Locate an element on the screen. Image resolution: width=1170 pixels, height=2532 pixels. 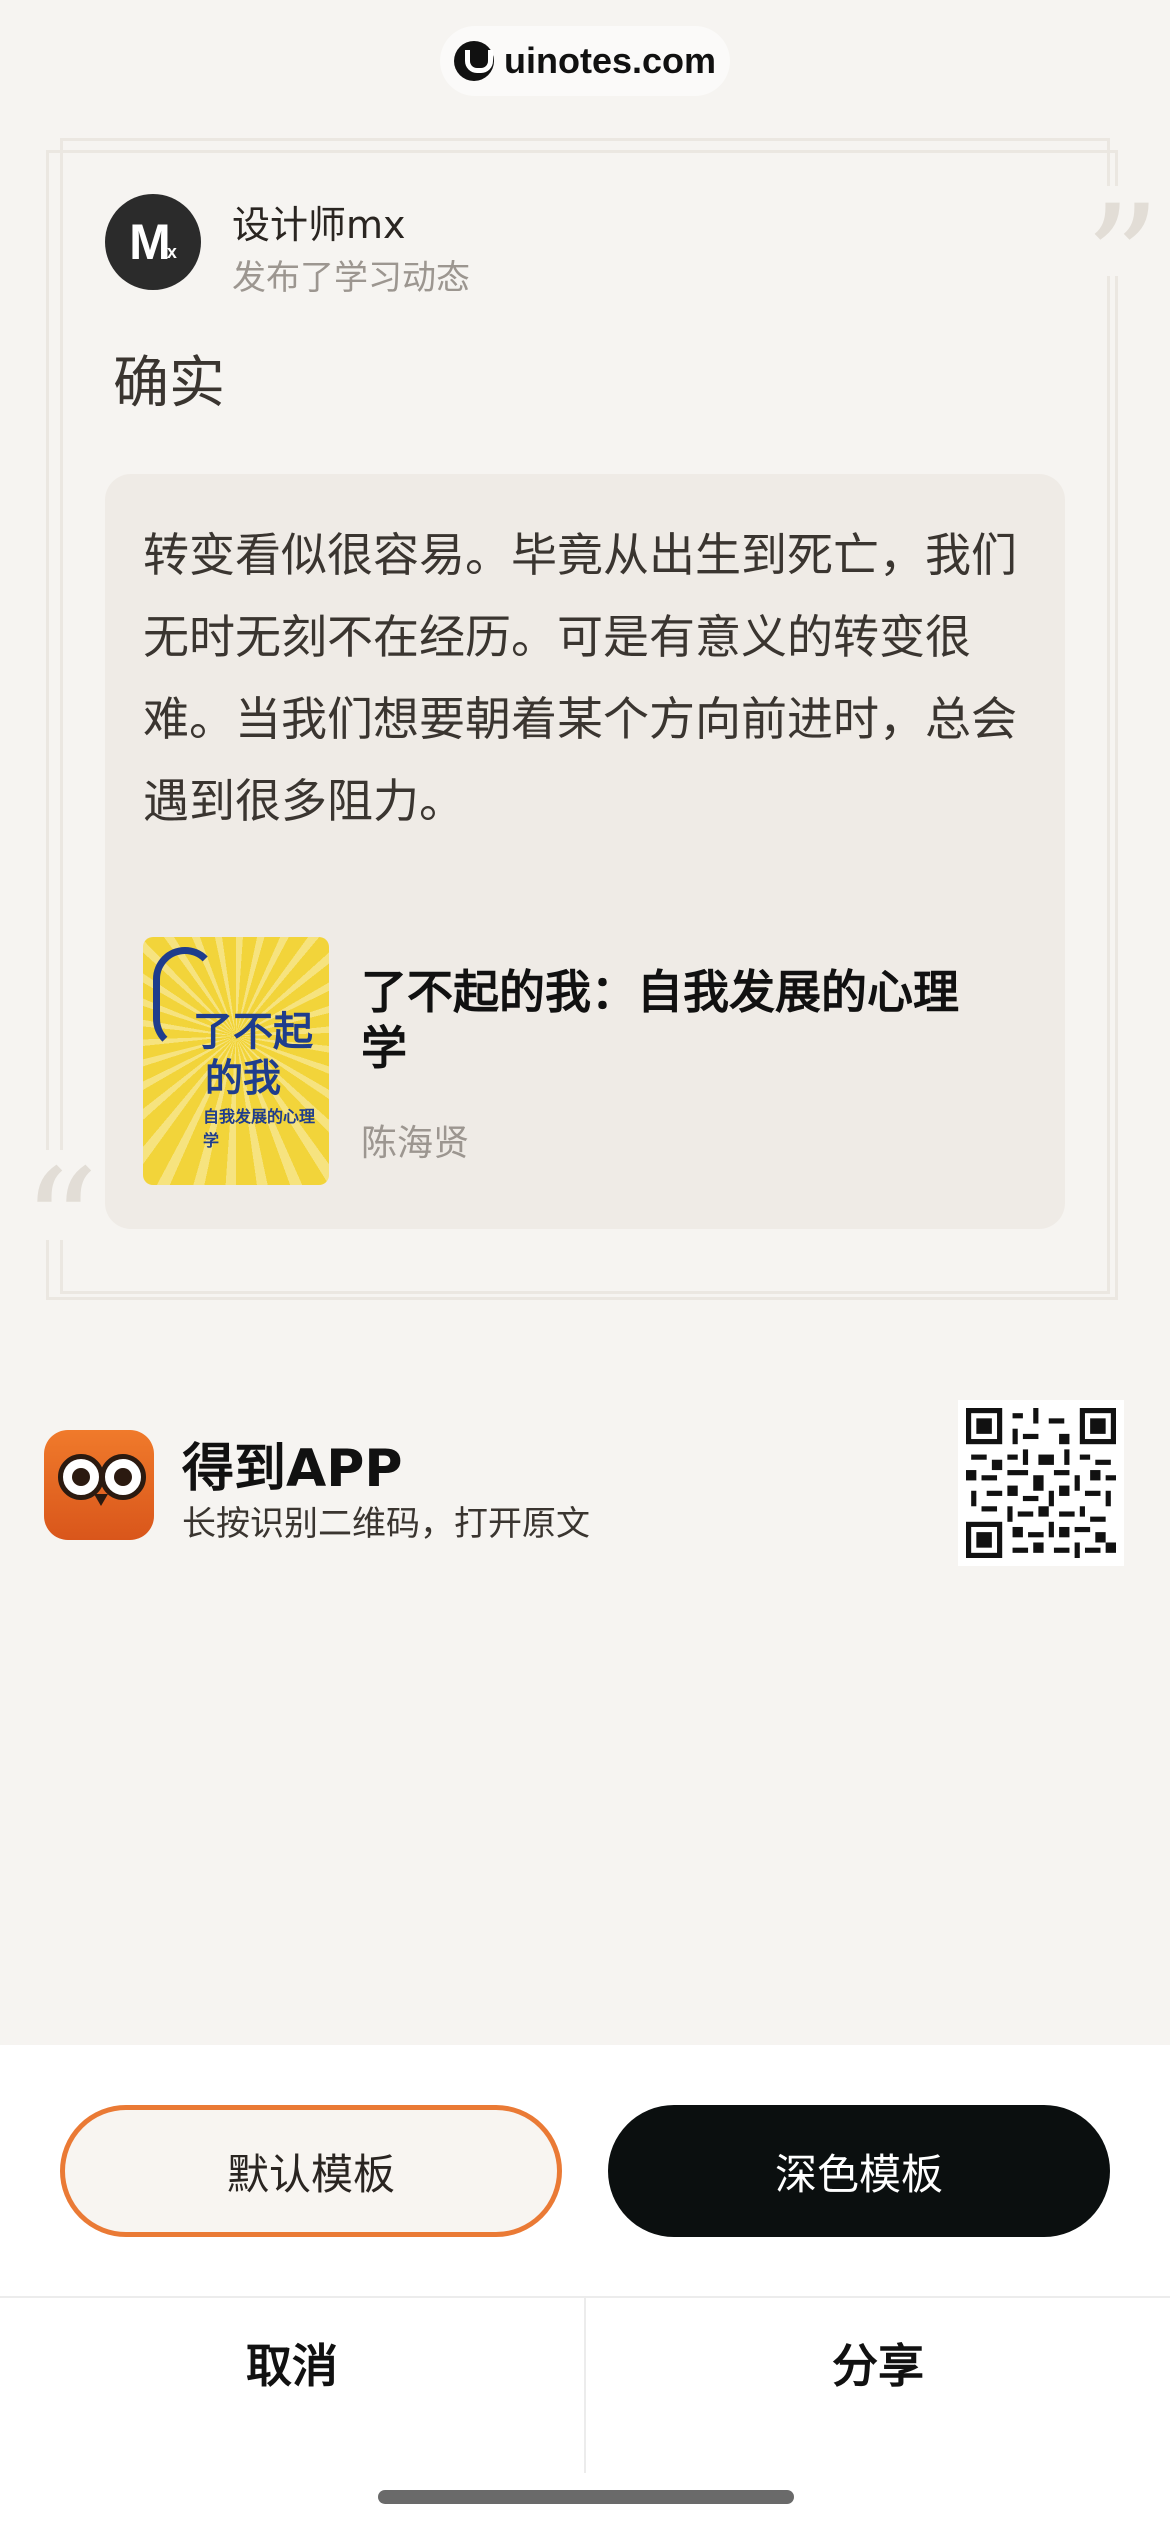
post-text: 确实 is located at coordinates (169, 383).